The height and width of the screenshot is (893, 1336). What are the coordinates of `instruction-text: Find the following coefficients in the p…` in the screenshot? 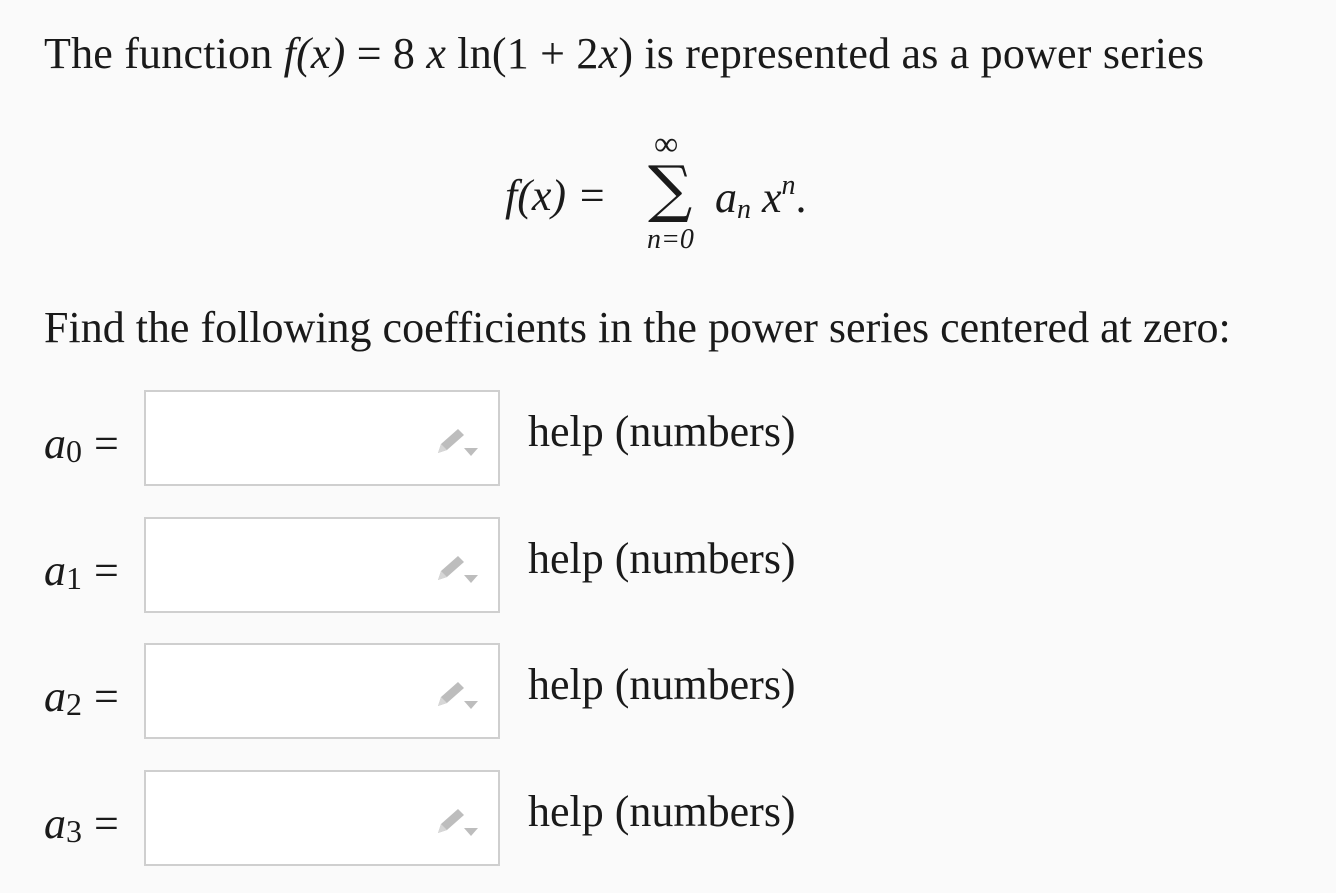 It's located at (637, 327).